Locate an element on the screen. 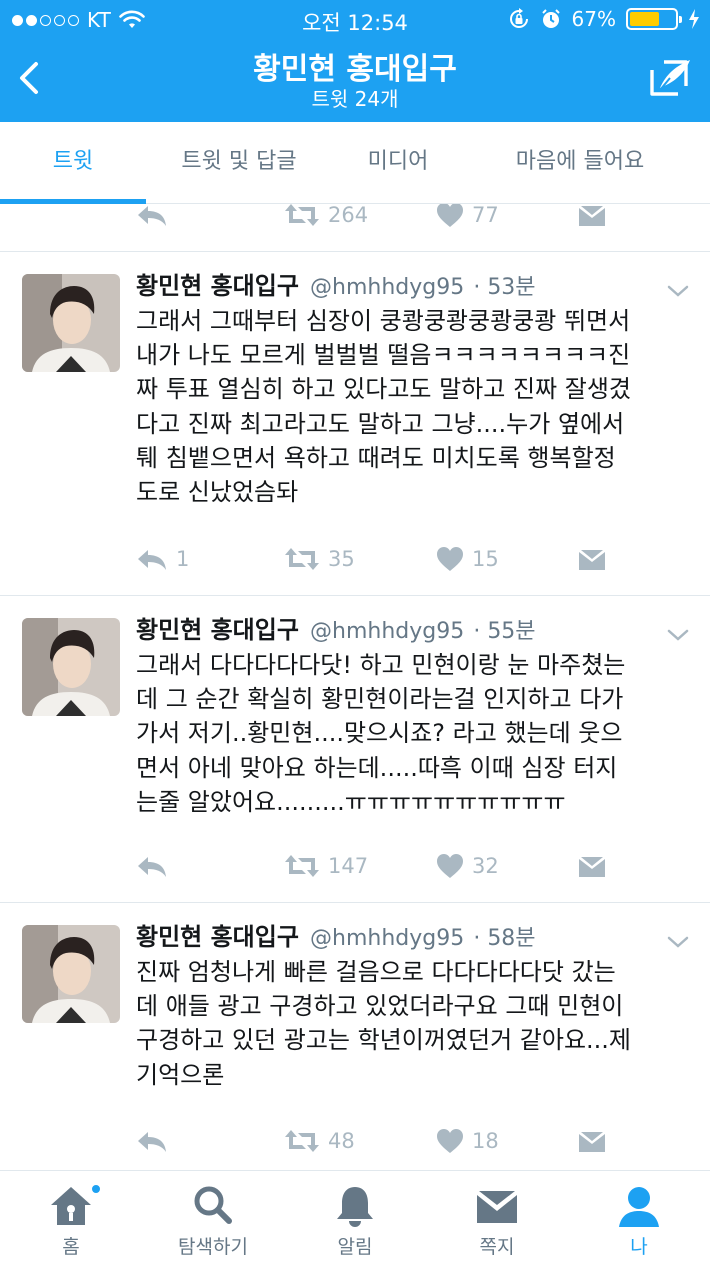  tabbar-home: 홈 is located at coordinates (71, 1216).